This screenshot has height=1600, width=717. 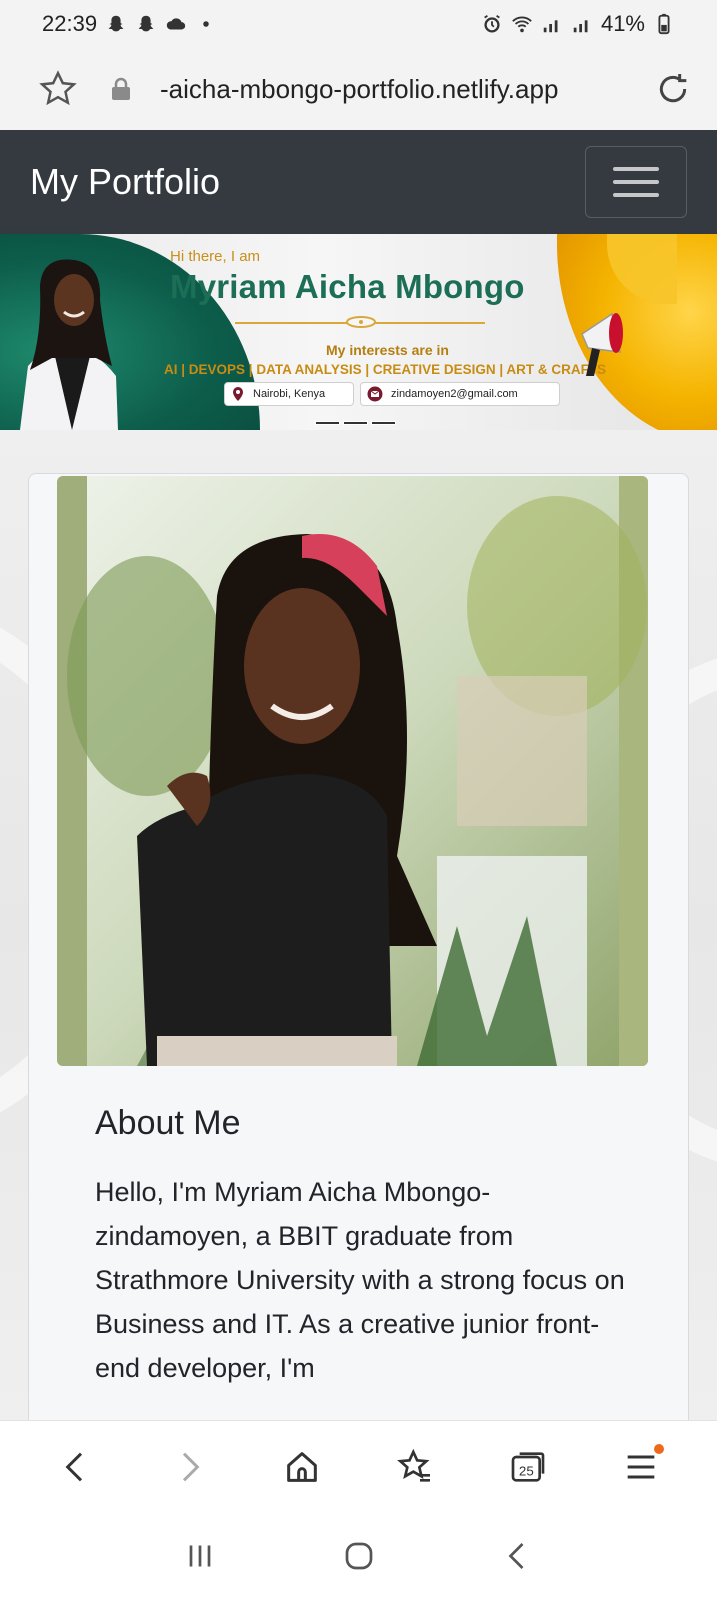 I want to click on alarm-icon, so click(x=492, y=23).